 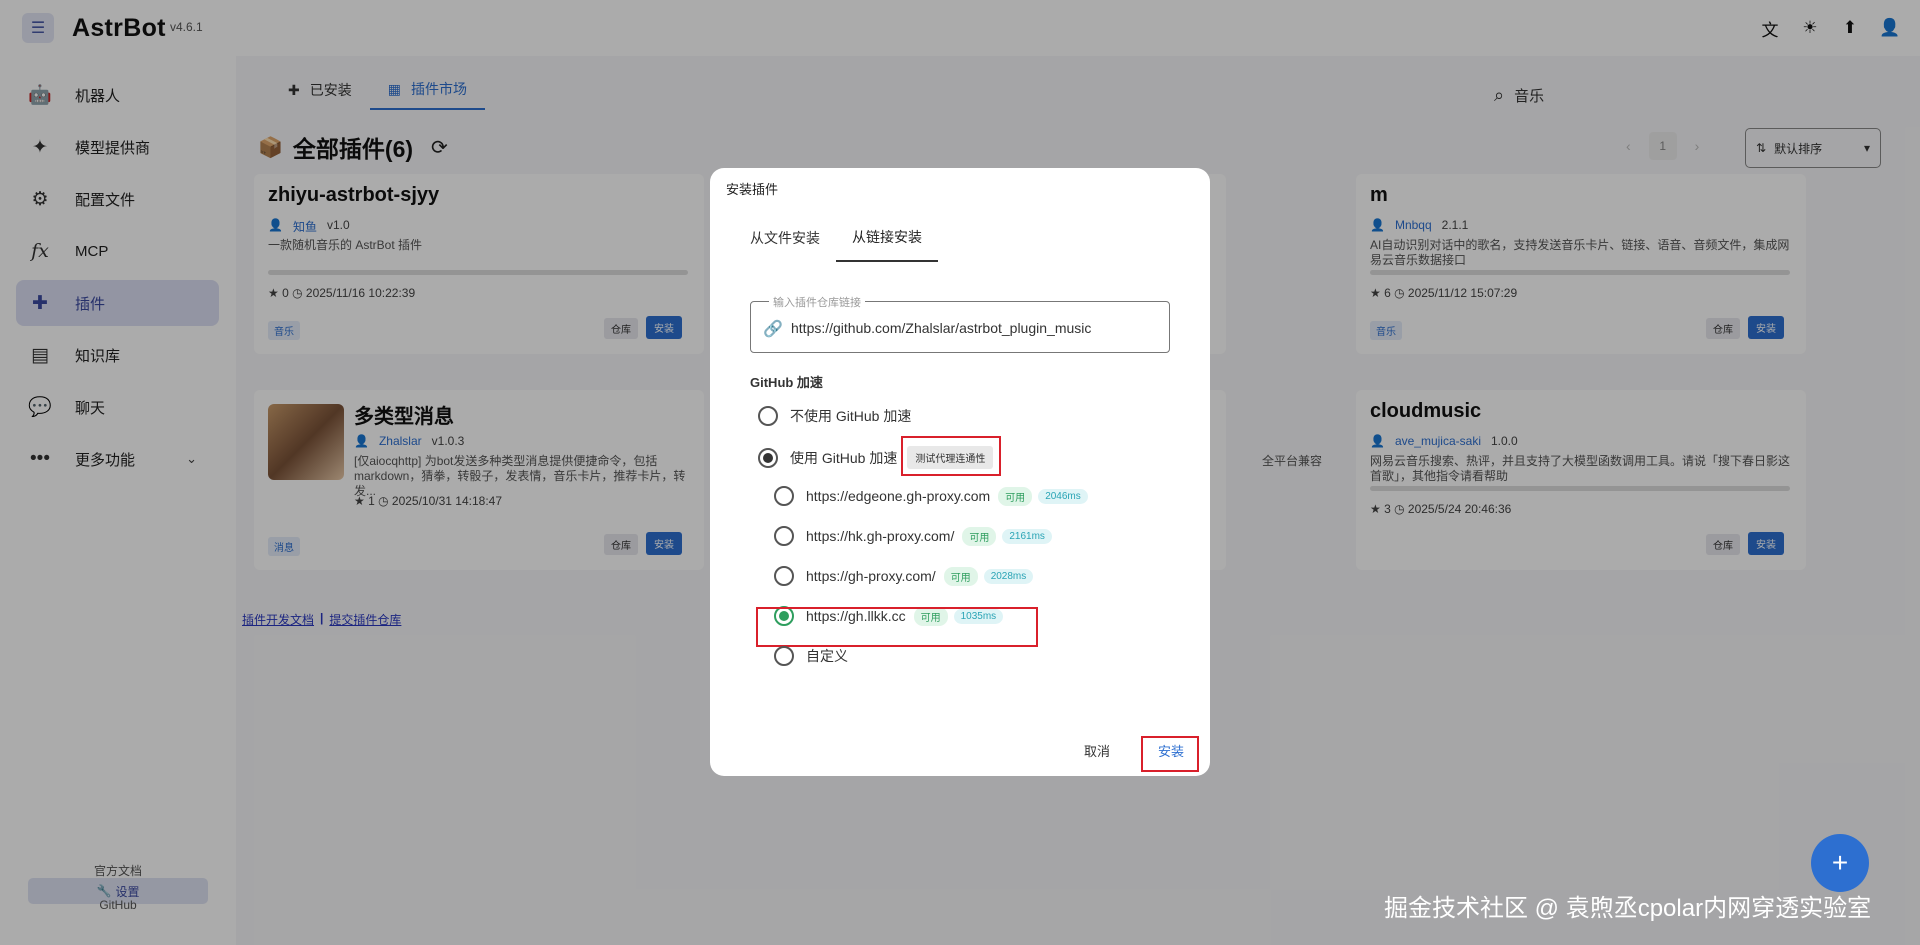 What do you see at coordinates (851, 416) in the screenshot?
I see `radio-label: 不使用 GitHub 加速` at bounding box center [851, 416].